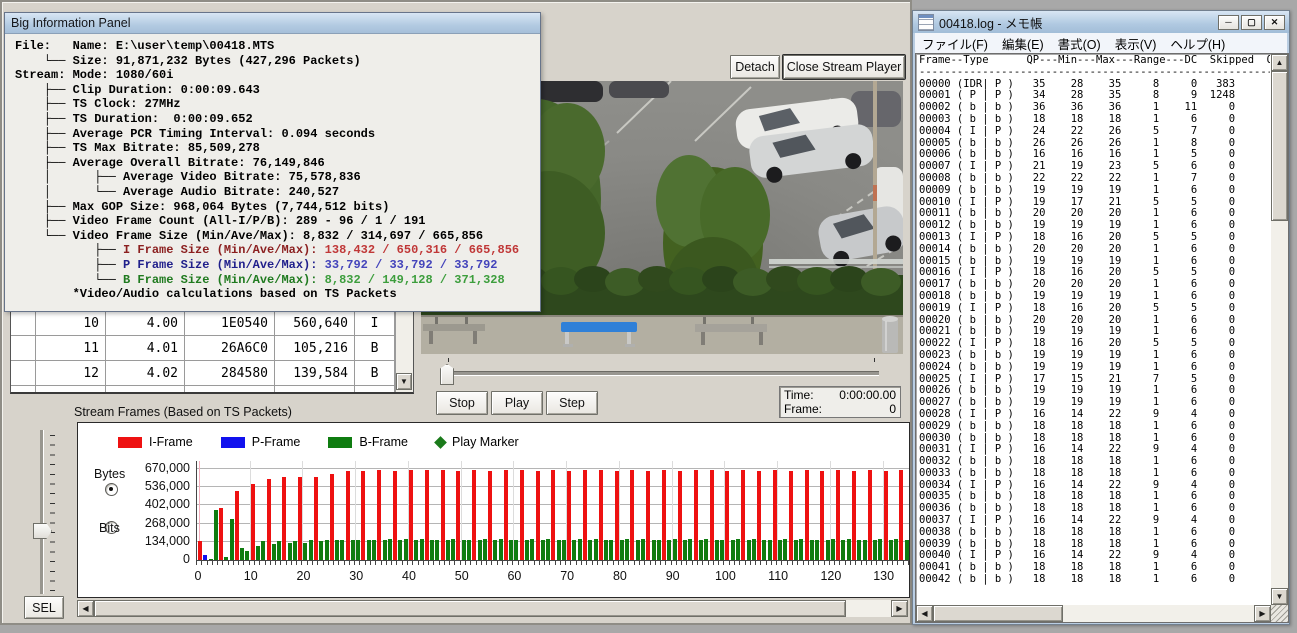 The width and height of the screenshot is (1297, 633). What do you see at coordinates (1279, 146) in the screenshot?
I see `notepad-v-scroll-thumb` at bounding box center [1279, 146].